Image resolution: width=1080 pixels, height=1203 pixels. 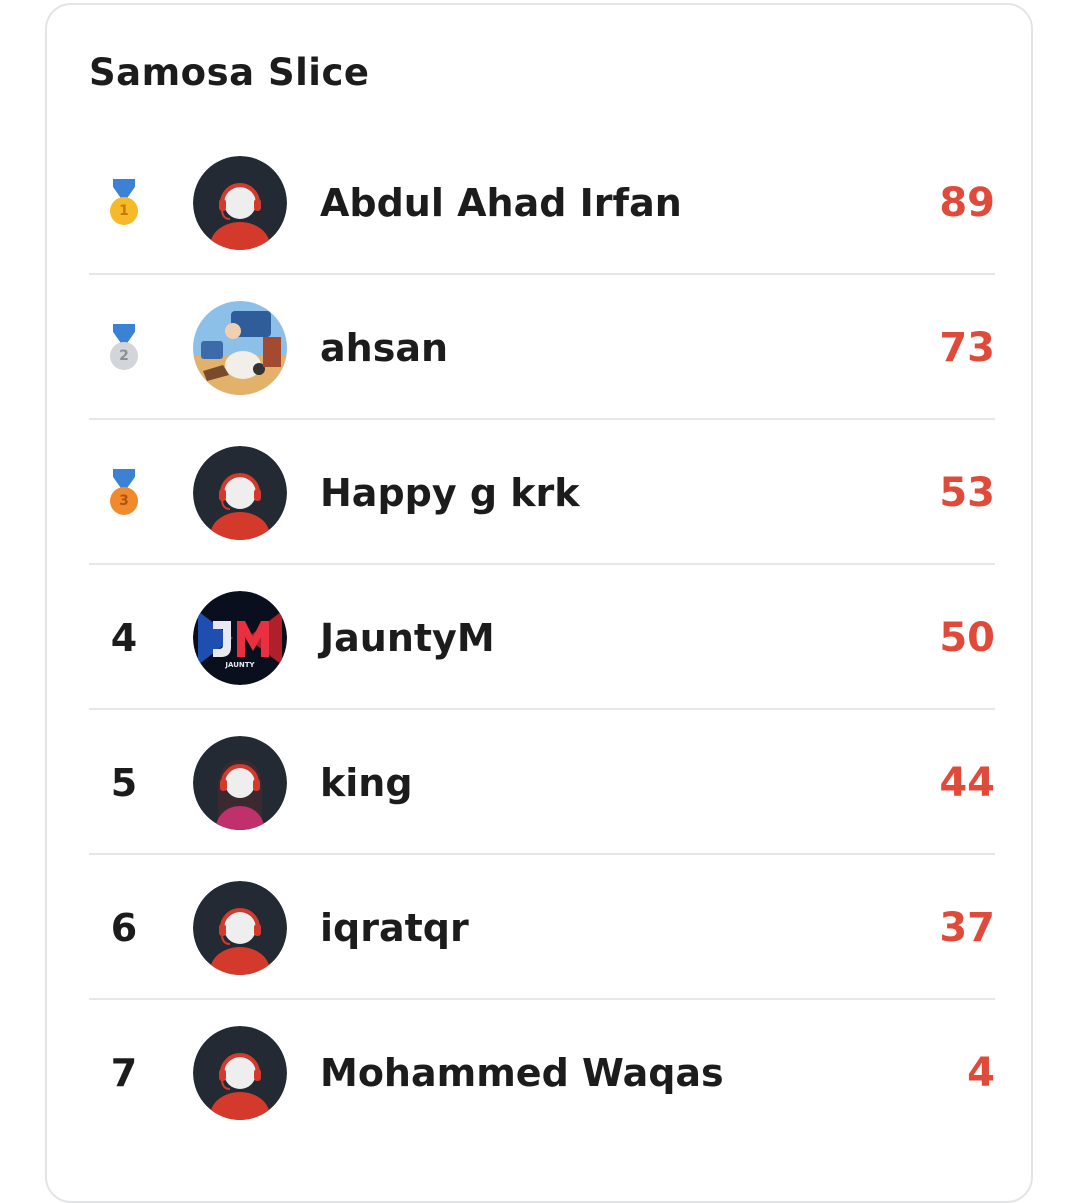 I want to click on player-name: Mohammed Waqas, so click(x=522, y=1072).